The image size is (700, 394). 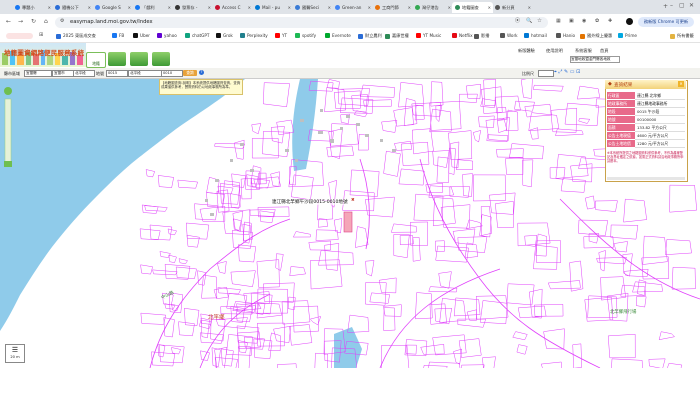 I want to click on bookmark-item: 2025 東區成交查, so click(x=76, y=36).